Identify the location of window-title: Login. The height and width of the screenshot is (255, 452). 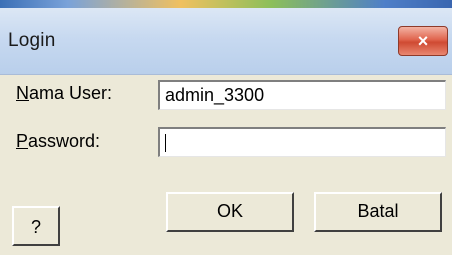
(32, 40).